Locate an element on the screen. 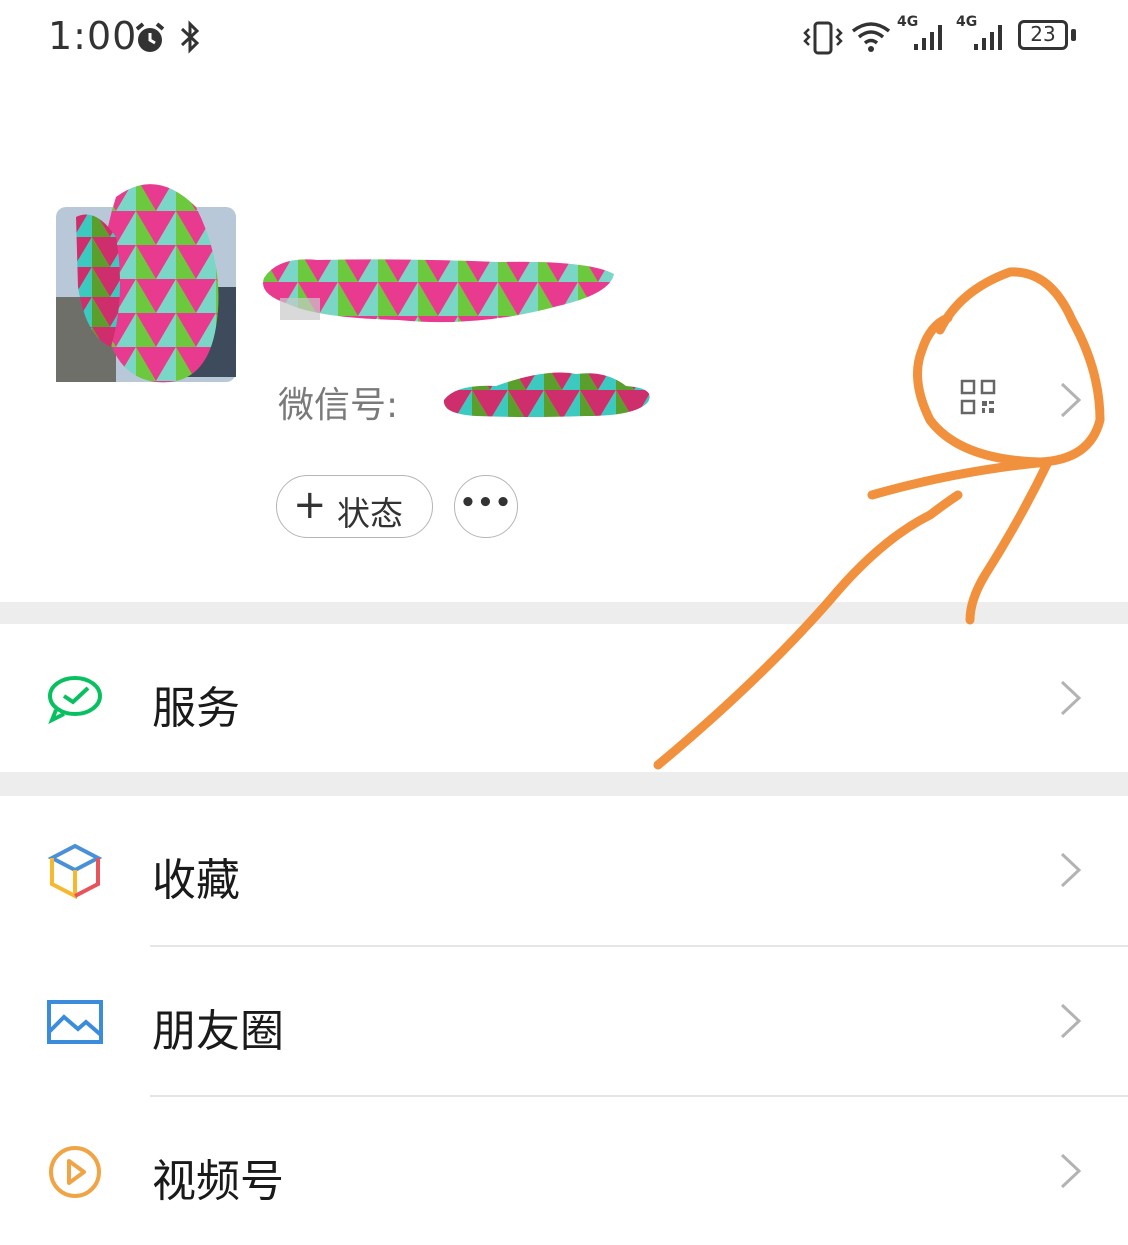  menu-item-label: 视频号 is located at coordinates (218, 1181).